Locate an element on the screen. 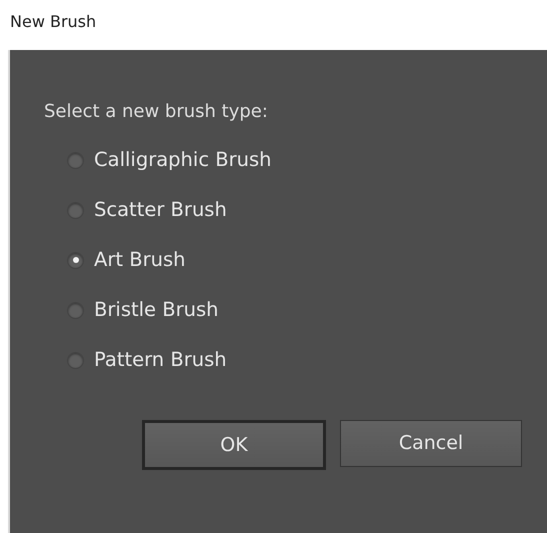 The height and width of the screenshot is (533, 547). option-label: Calligraphic Brush is located at coordinates (183, 160).